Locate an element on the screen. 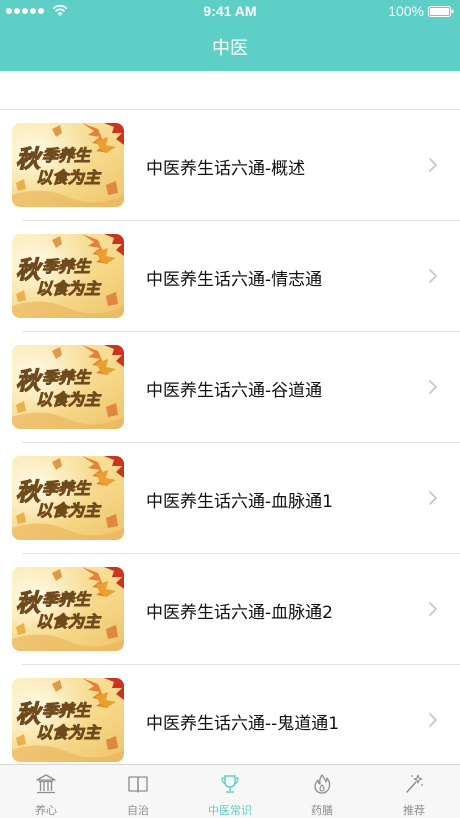 The image size is (460, 818). page-title: 中医 is located at coordinates (230, 48).